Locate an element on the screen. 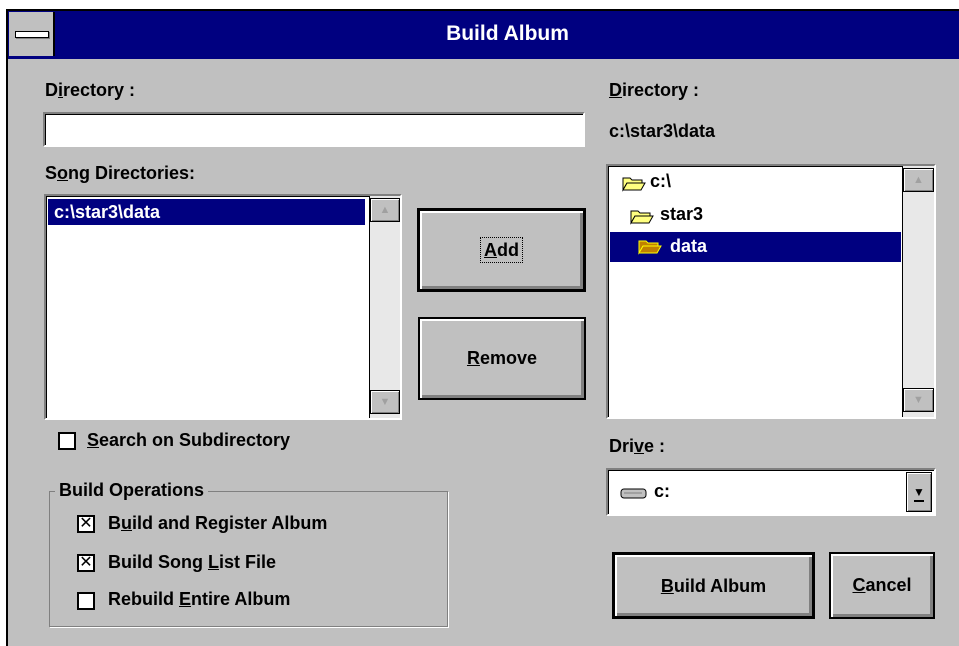 Image resolution: width=959 pixels, height=646 pixels. right-directory-label-post: irectory : is located at coordinates (661, 90).